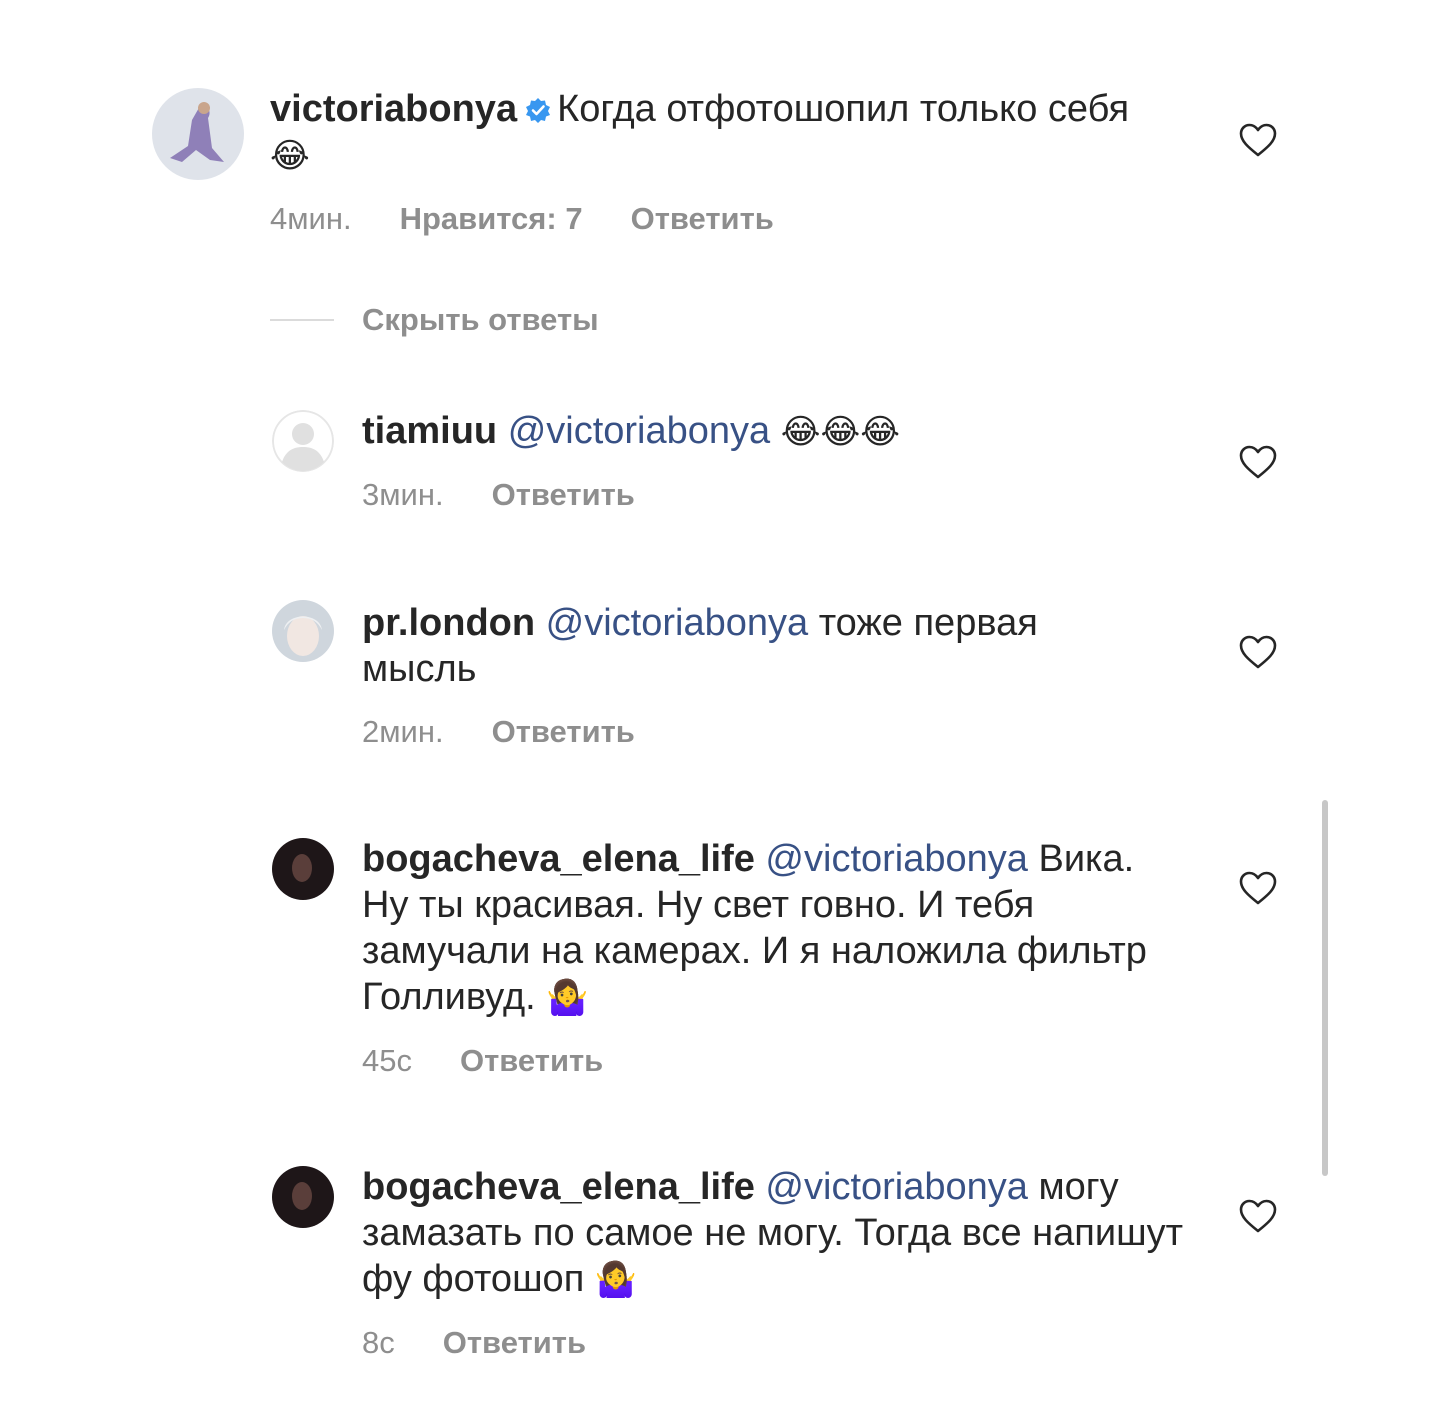 Image resolution: width=1454 pixels, height=1426 pixels. I want to click on likes-count-button: Нравится: 7, so click(491, 219).